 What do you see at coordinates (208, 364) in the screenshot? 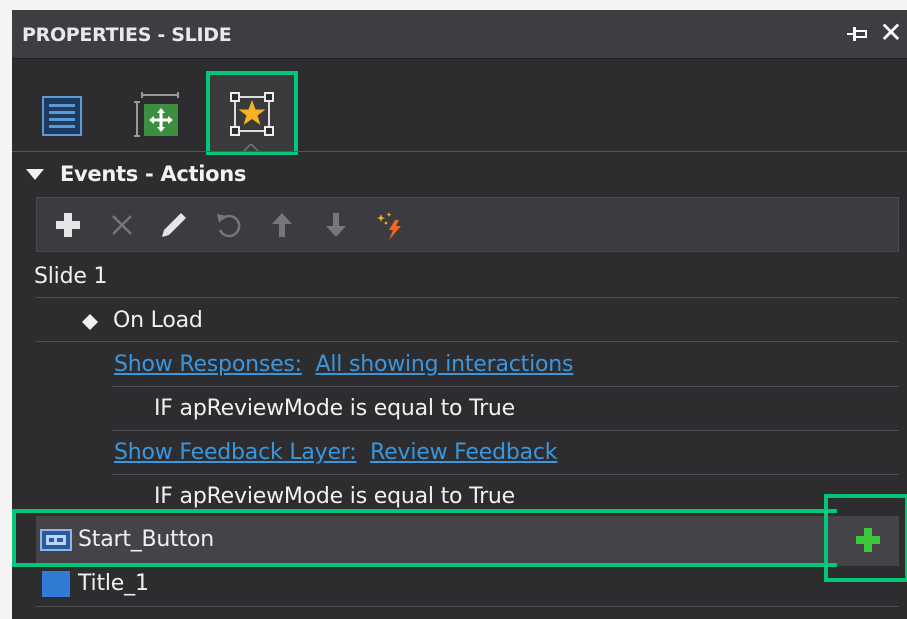
I see `action-verb-link: Show Responses:` at bounding box center [208, 364].